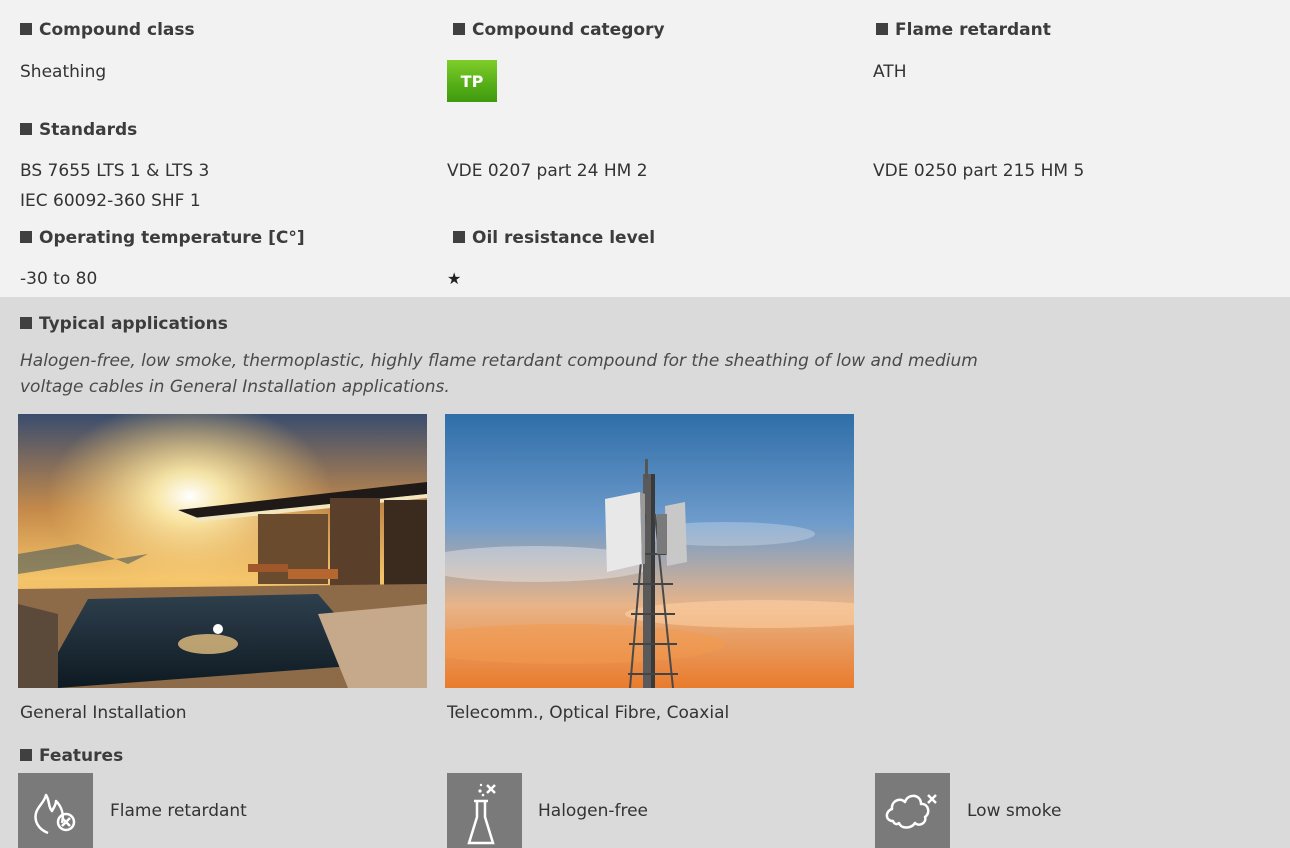 The width and height of the screenshot is (1290, 848). Describe the element at coordinates (172, 238) in the screenshot. I see `operating-temperature-header-text: Operating temperature [C°]` at that location.